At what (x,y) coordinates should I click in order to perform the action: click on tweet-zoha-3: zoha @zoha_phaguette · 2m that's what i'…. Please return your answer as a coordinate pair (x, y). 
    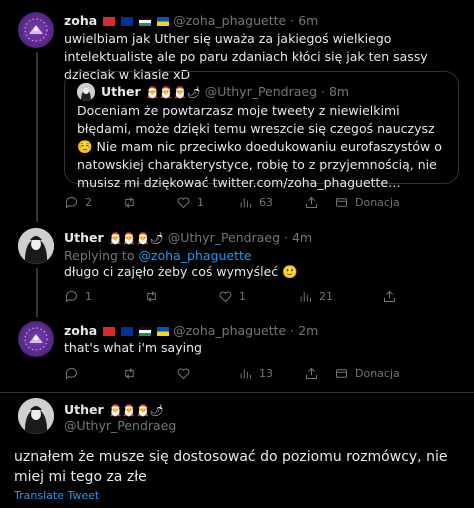
    Looking at the image, I should click on (237, 354).